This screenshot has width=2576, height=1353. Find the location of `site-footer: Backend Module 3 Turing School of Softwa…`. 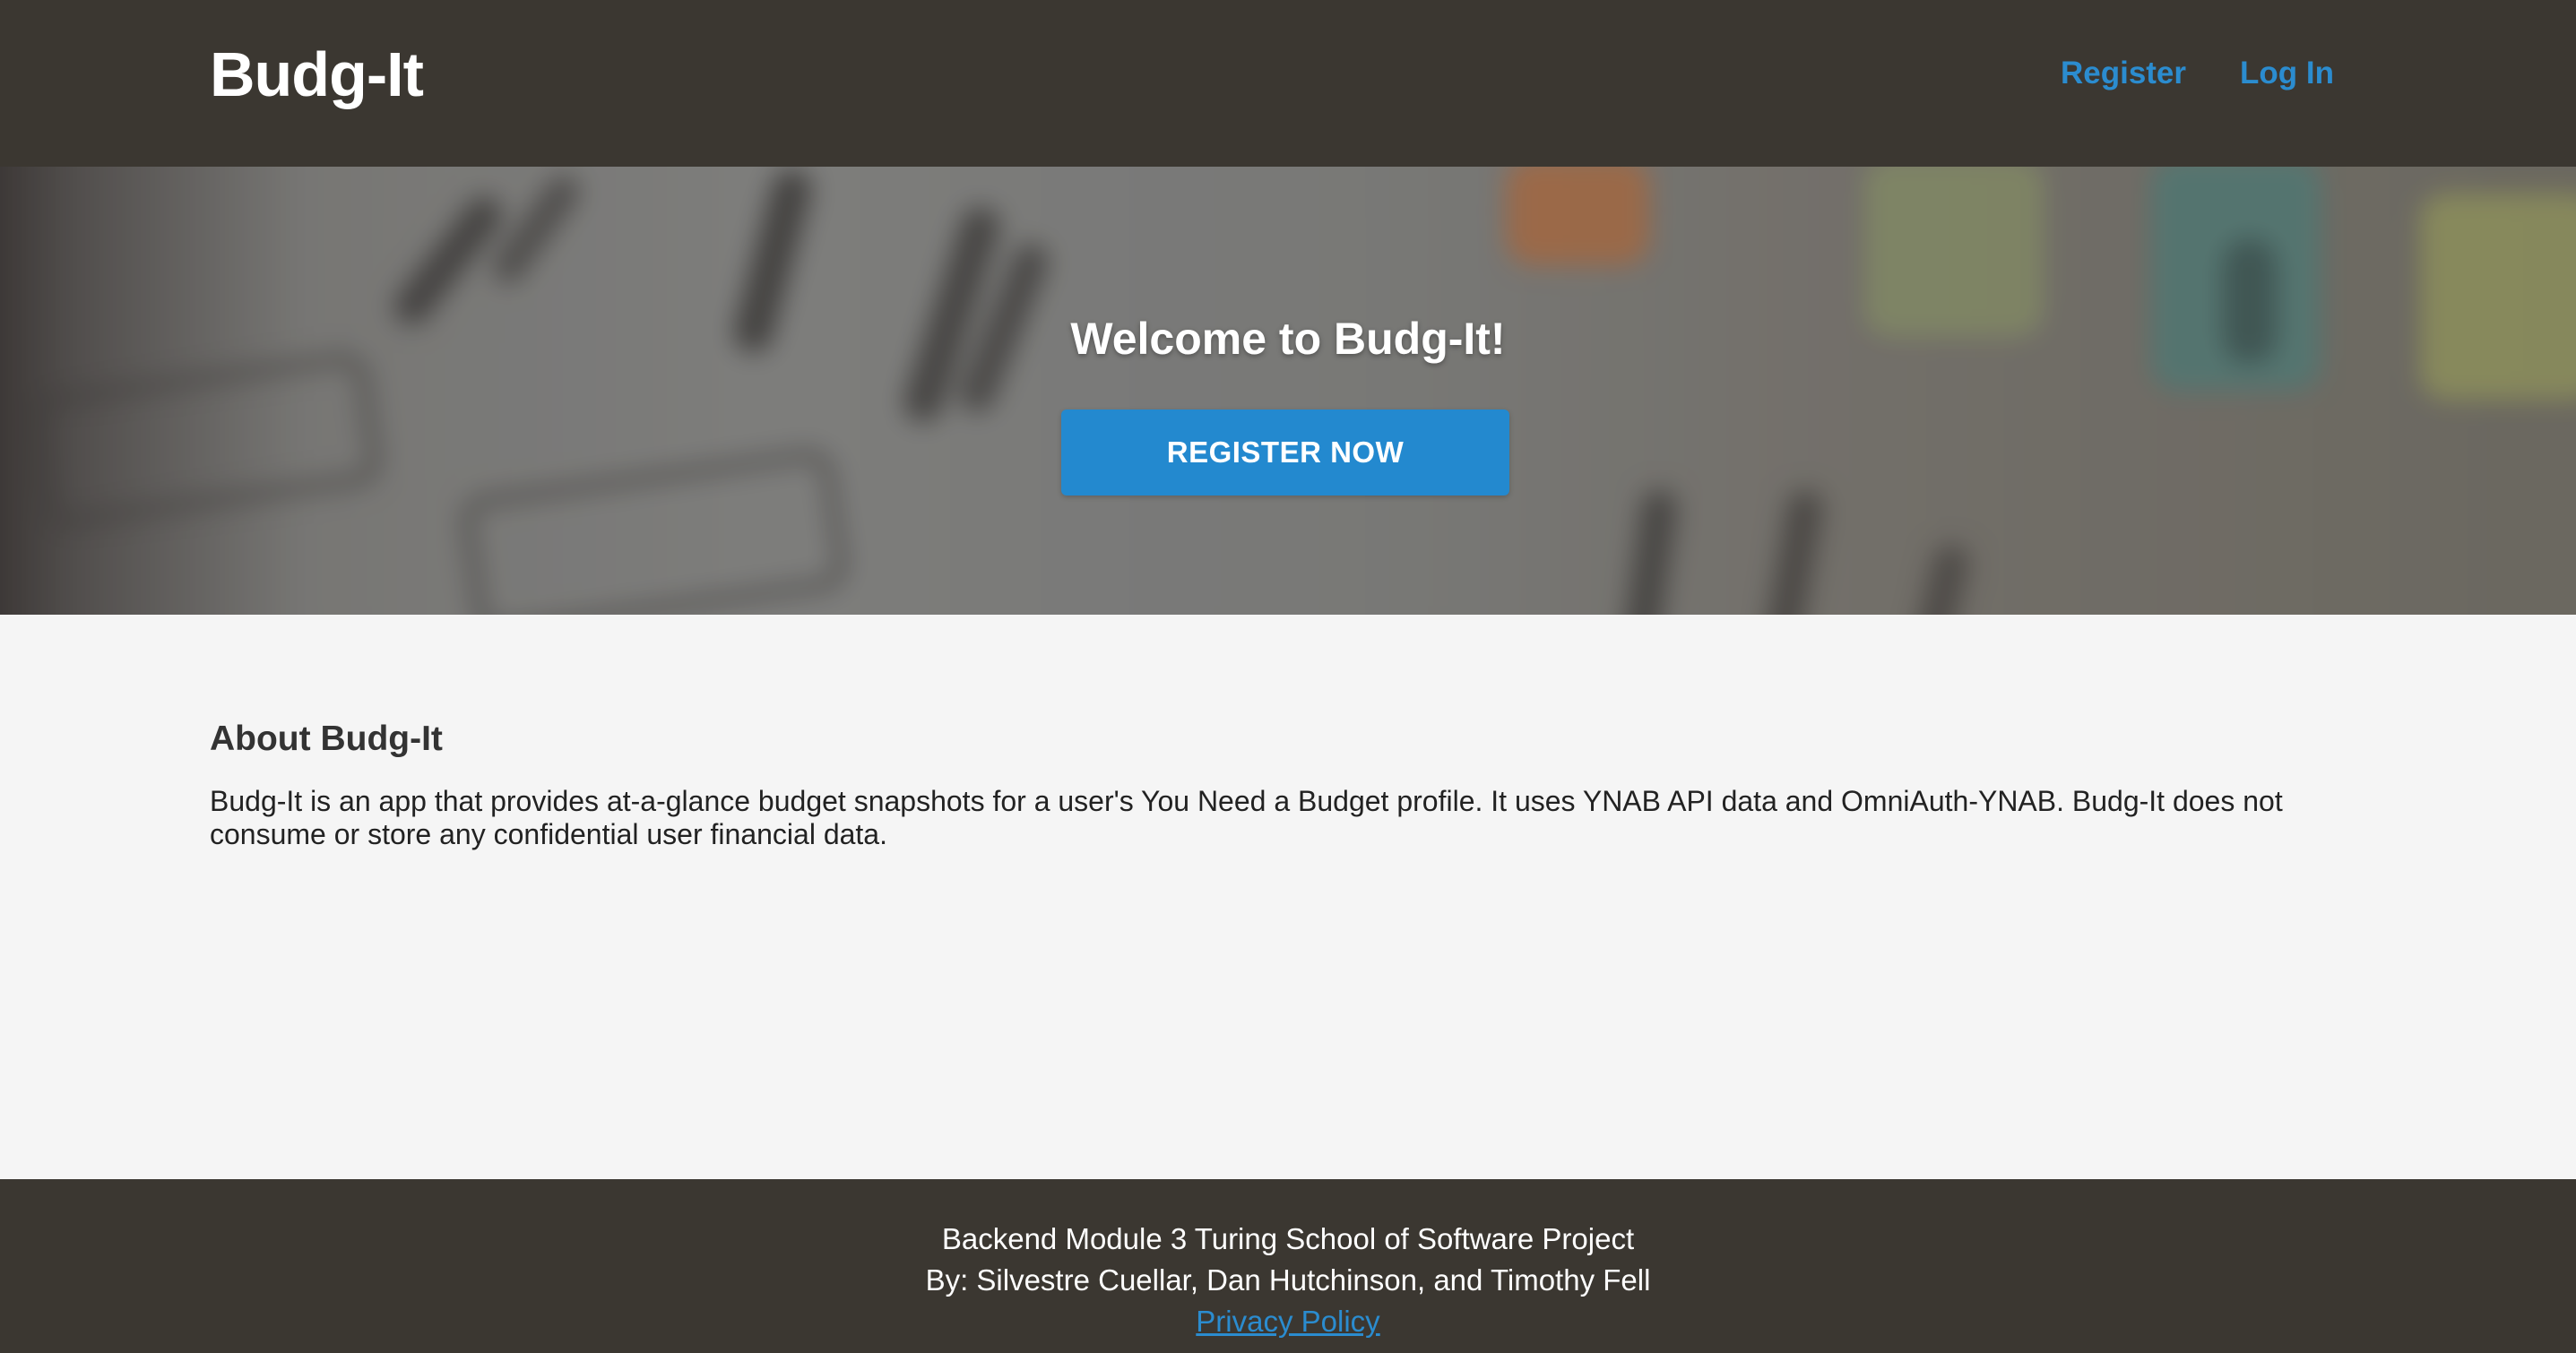

site-footer: Backend Module 3 Turing School of Softwa… is located at coordinates (1288, 1266).